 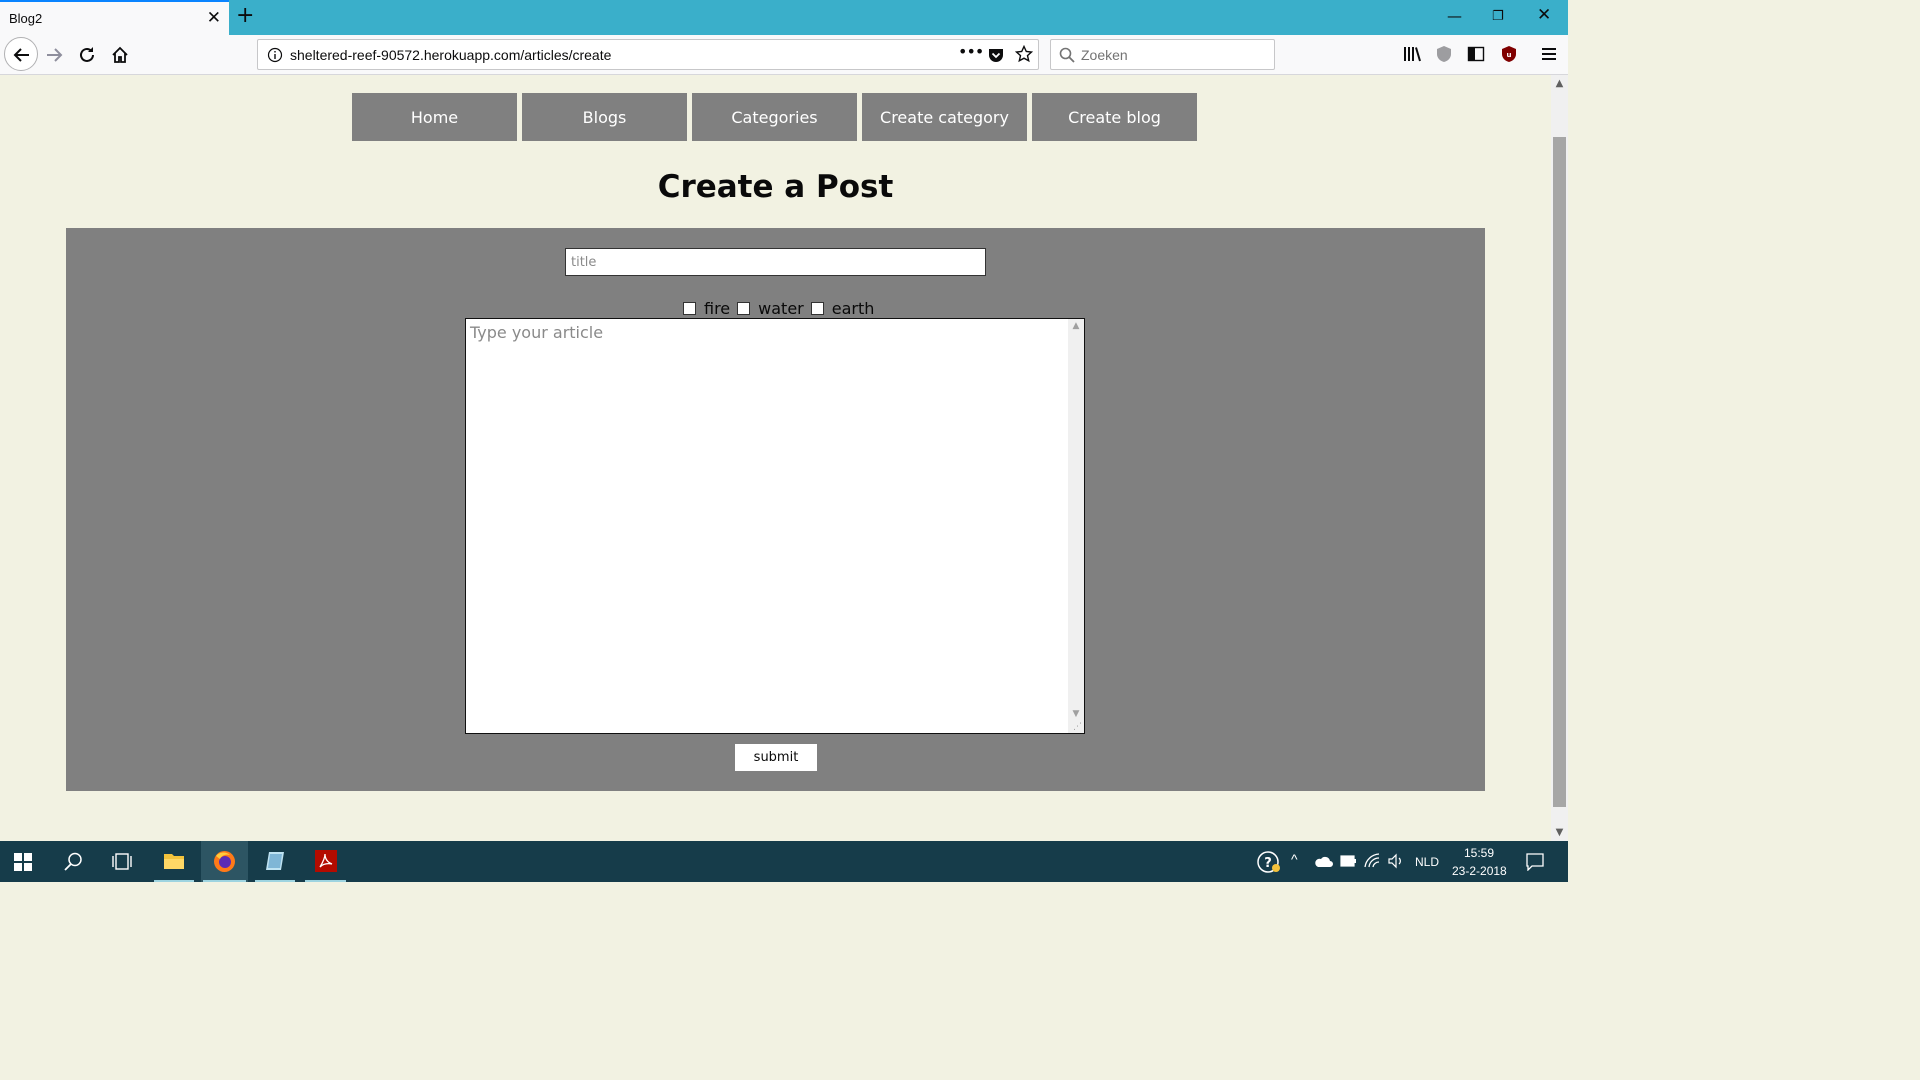 I want to click on category-water: water, so click(x=770, y=308).